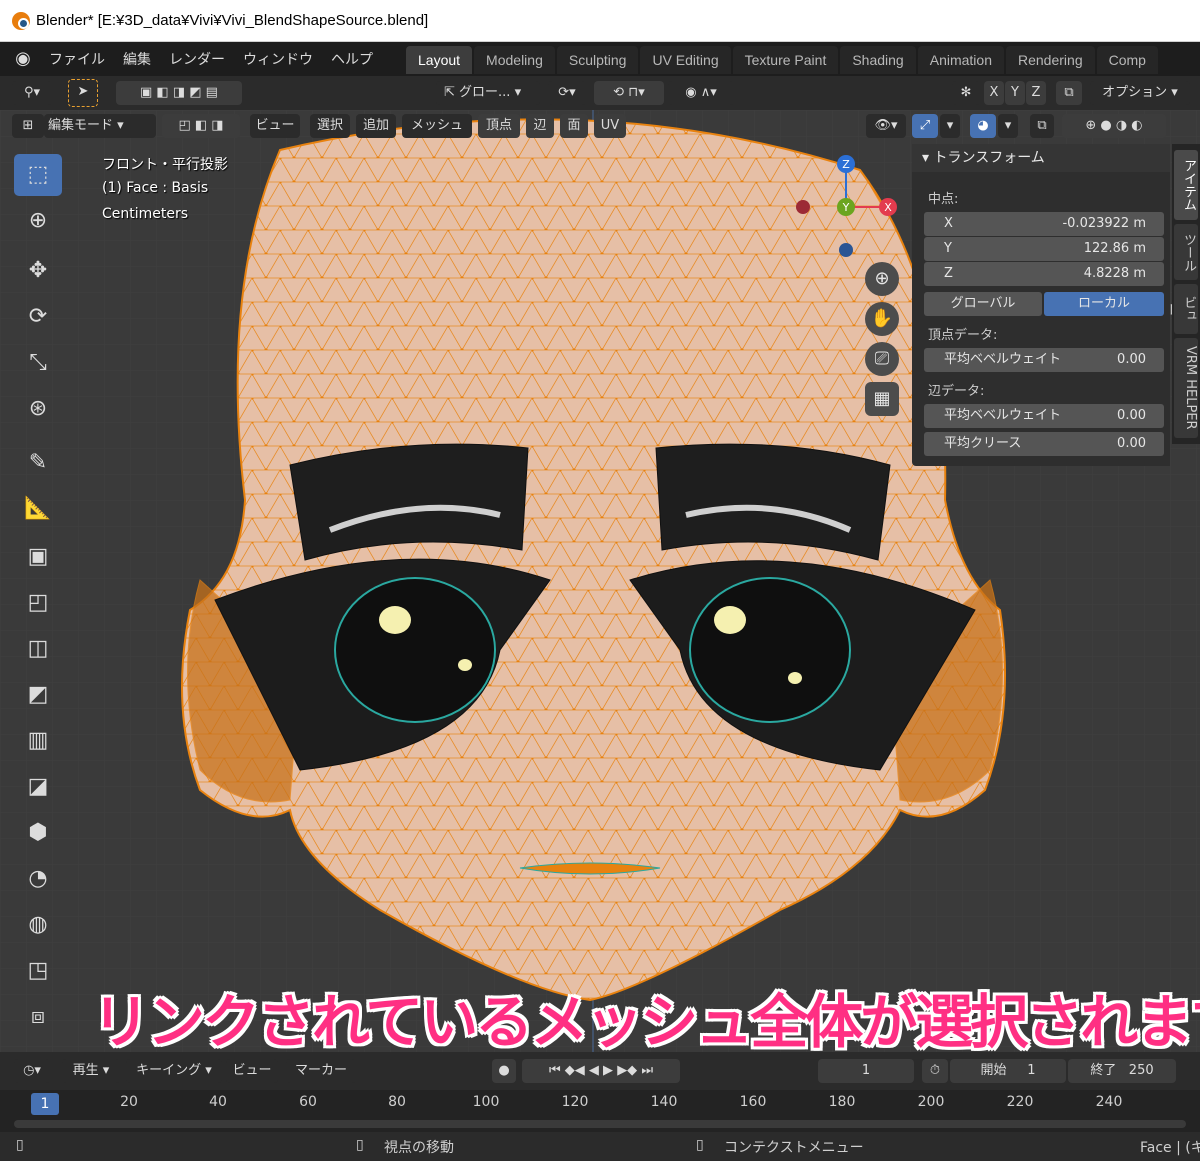 The image size is (1200, 1161). What do you see at coordinates (1104, 304) in the screenshot?
I see `local-toggle: ローカル` at bounding box center [1104, 304].